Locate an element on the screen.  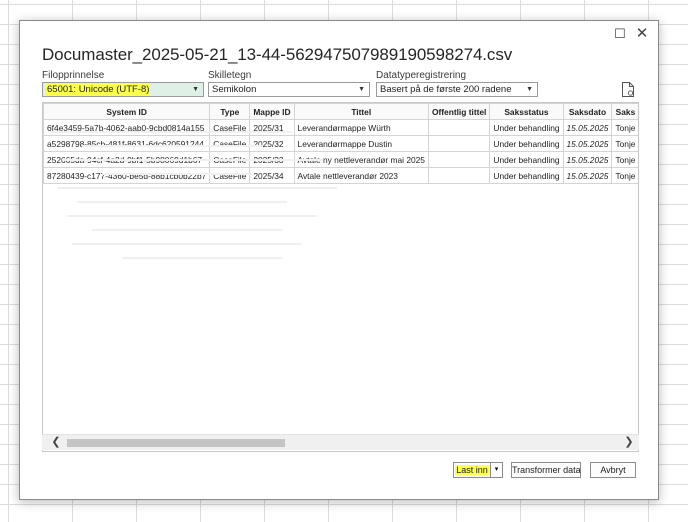
close-icon: ✕ is located at coordinates (642, 34).